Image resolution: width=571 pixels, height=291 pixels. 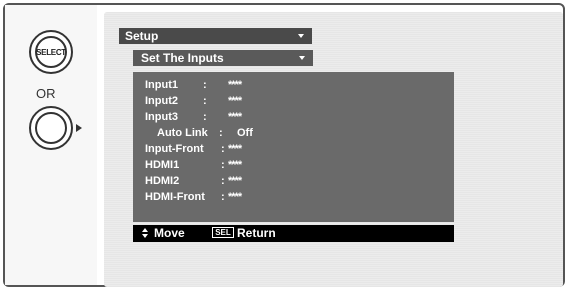 What do you see at coordinates (182, 133) in the screenshot?
I see `item-label: Auto Link` at bounding box center [182, 133].